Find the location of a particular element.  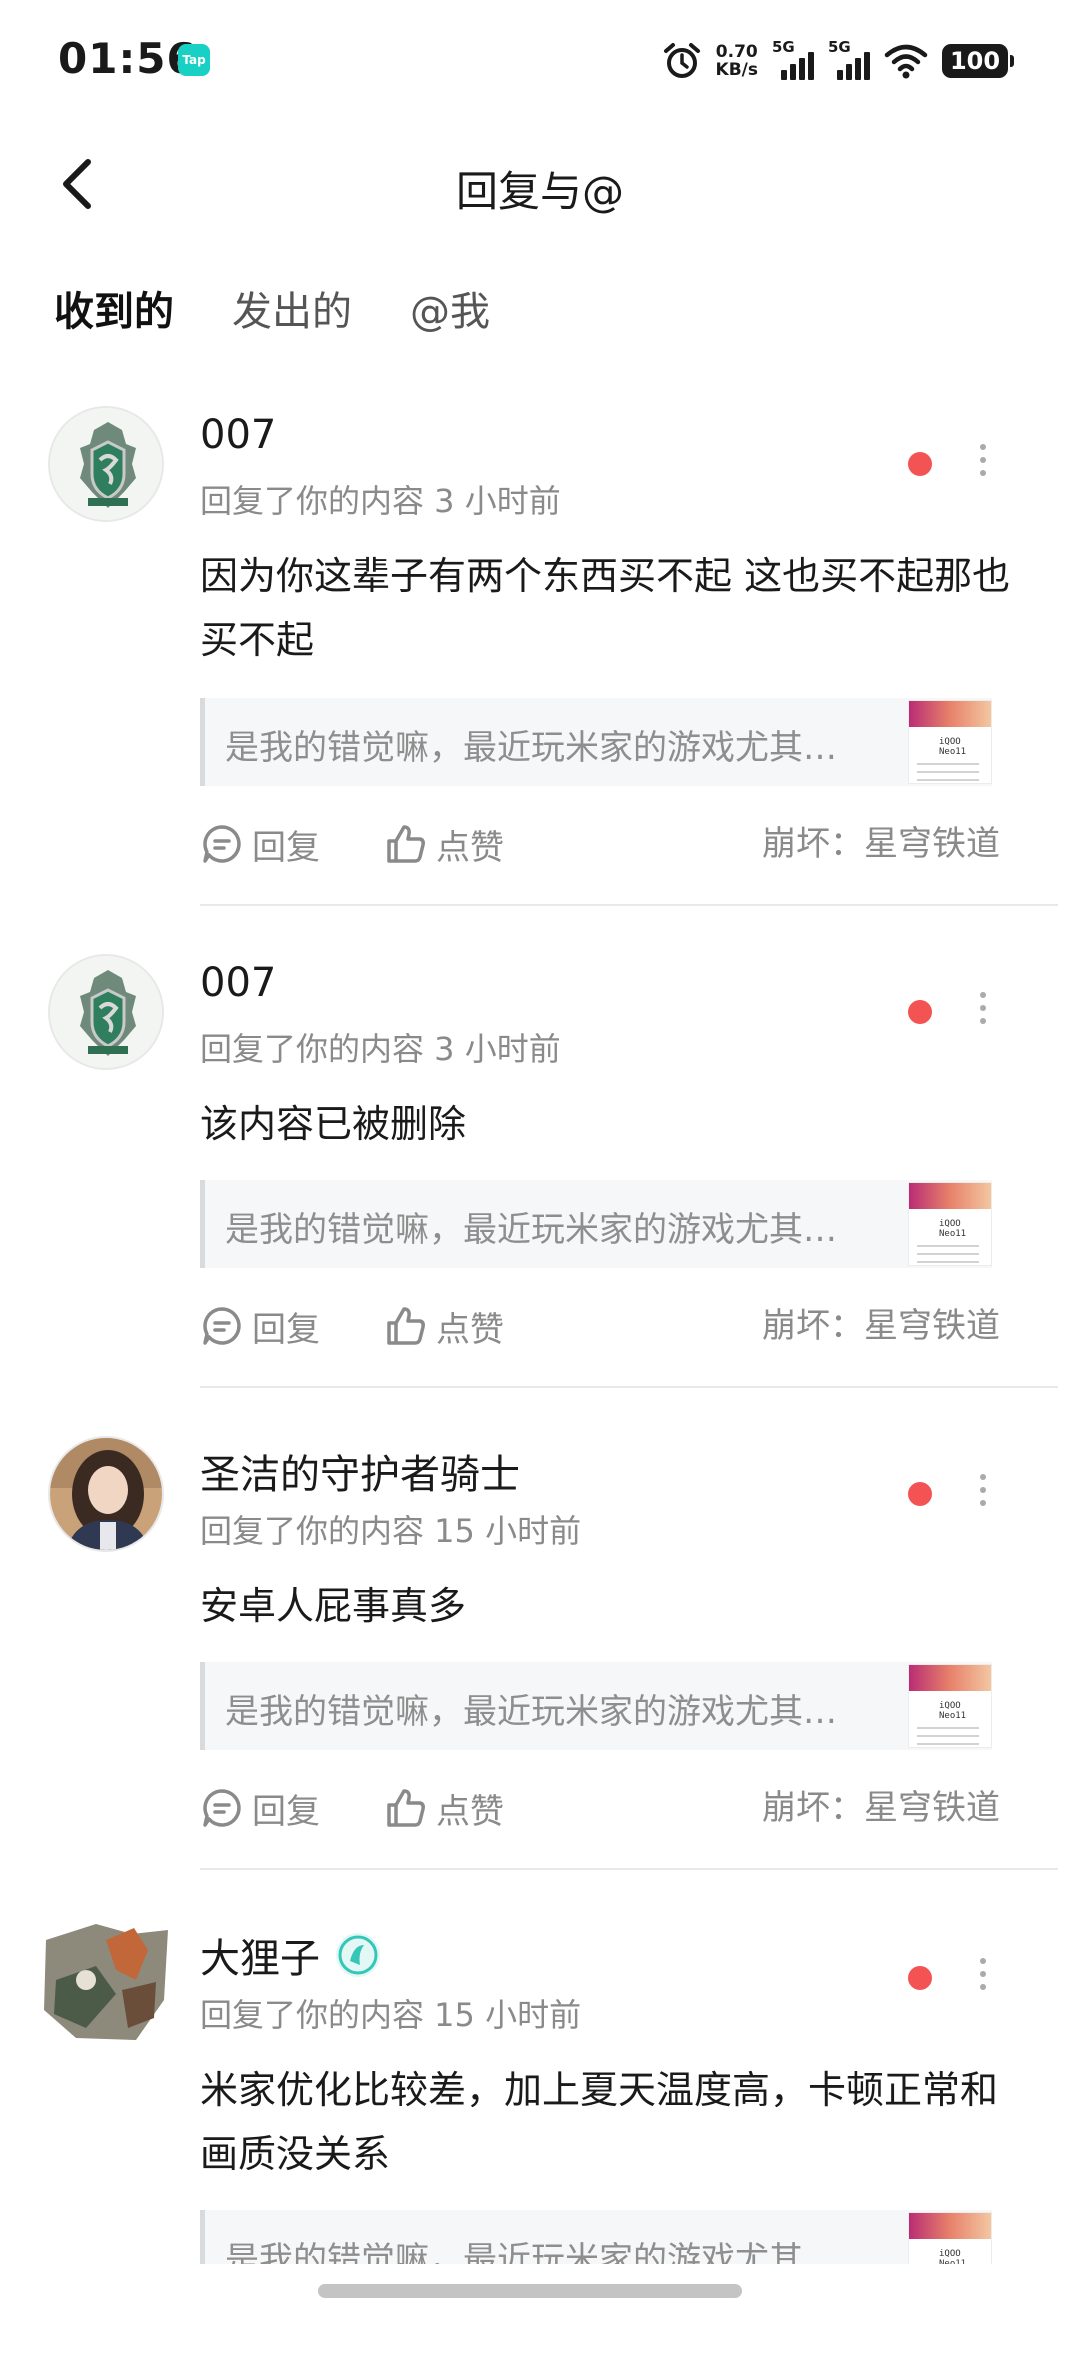

network-speed: 0.70 KB/s is located at coordinates (737, 61).